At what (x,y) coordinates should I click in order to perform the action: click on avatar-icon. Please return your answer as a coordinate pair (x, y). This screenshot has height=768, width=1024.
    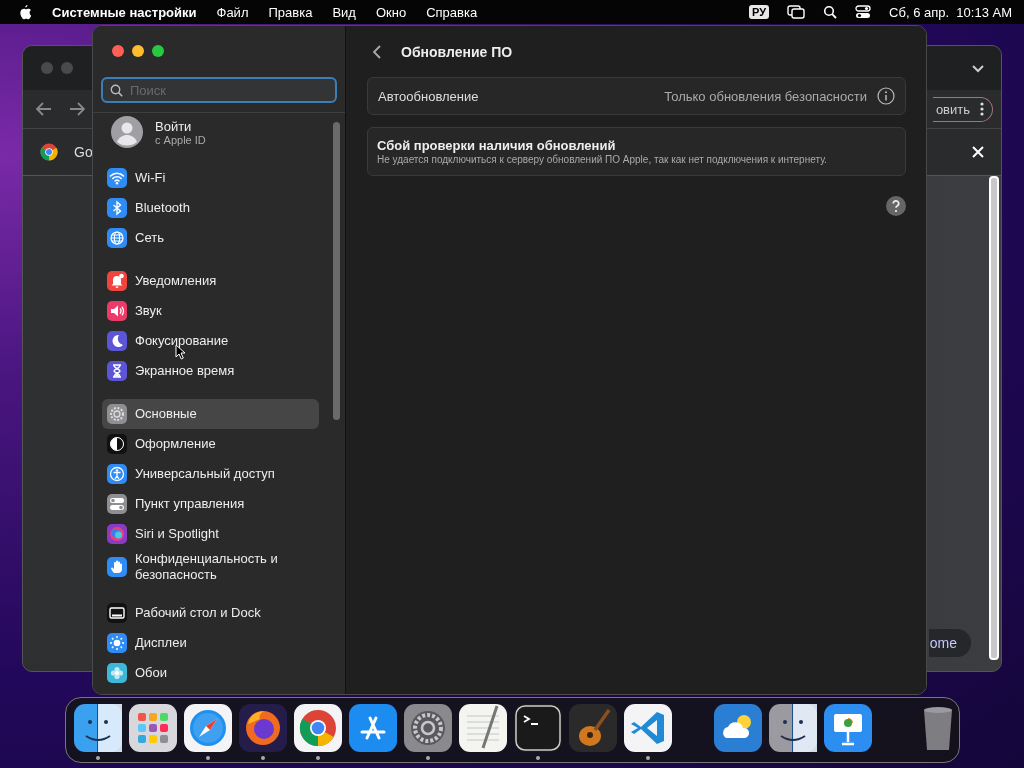
    Looking at the image, I should click on (127, 132).